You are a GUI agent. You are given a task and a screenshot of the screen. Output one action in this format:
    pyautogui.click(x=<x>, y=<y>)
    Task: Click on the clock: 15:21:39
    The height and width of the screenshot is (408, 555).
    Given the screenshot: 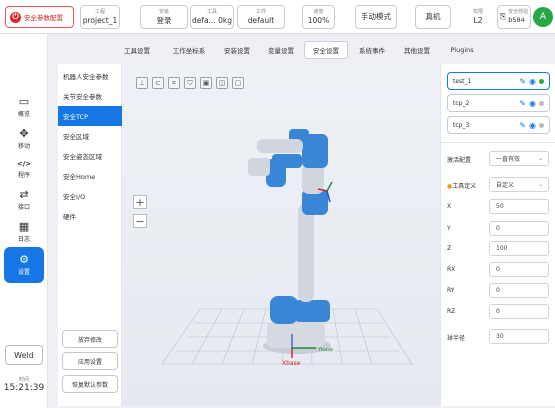 What is the action you would take?
    pyautogui.click(x=24, y=388)
    